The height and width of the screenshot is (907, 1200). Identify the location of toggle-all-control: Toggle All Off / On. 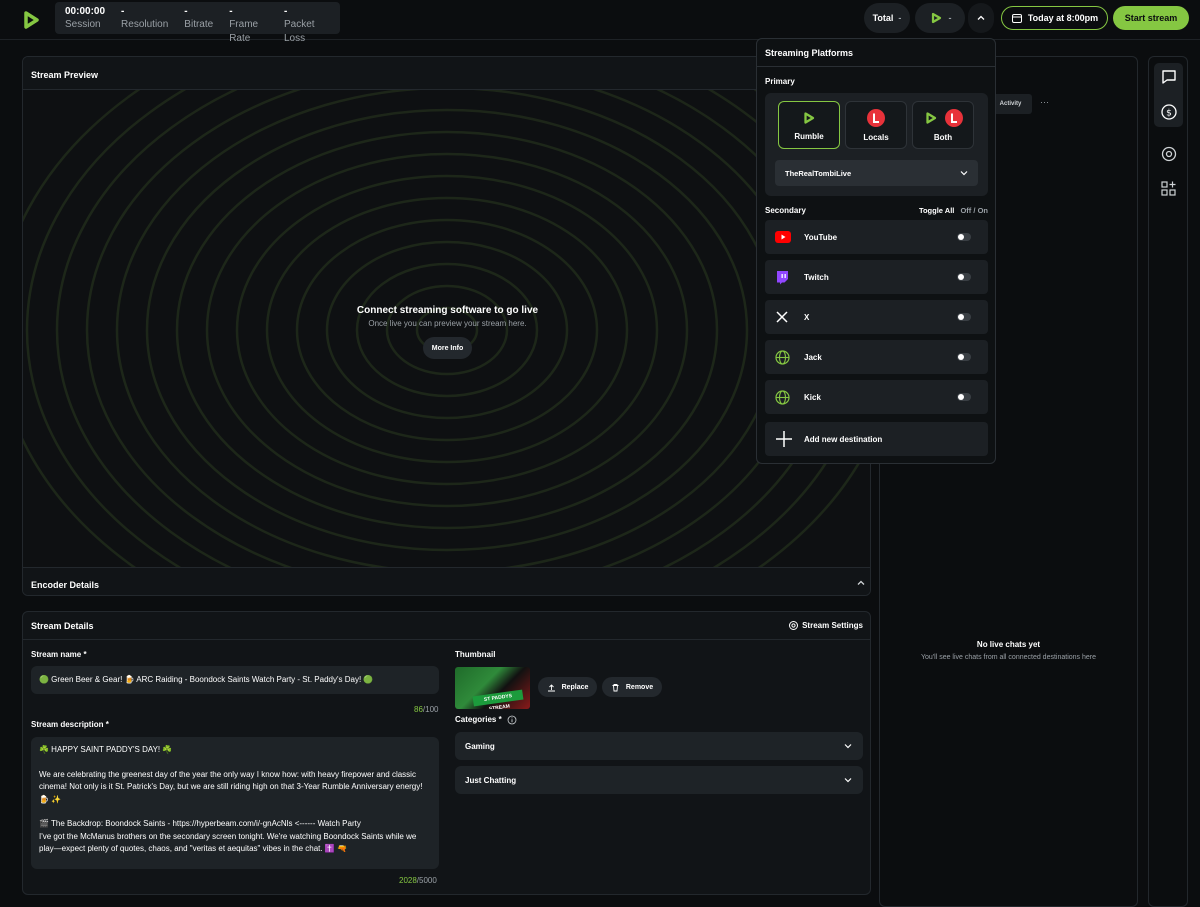
(953, 210).